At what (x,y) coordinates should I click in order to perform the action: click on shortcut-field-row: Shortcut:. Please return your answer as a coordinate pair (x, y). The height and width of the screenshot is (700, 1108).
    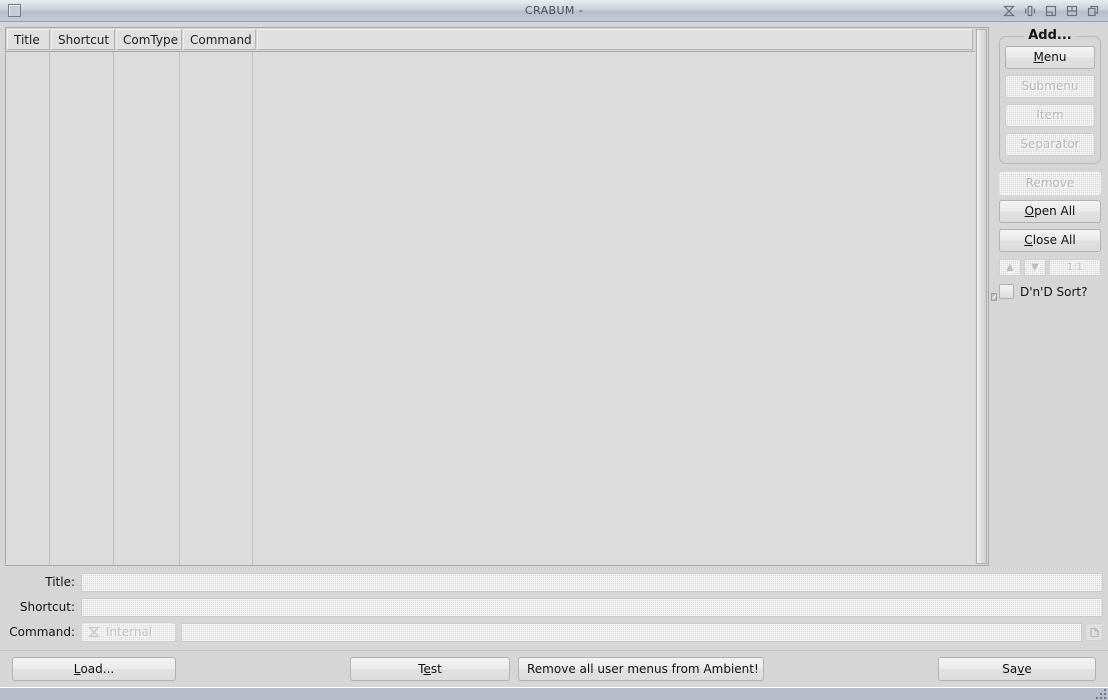
    Looking at the image, I should click on (554, 607).